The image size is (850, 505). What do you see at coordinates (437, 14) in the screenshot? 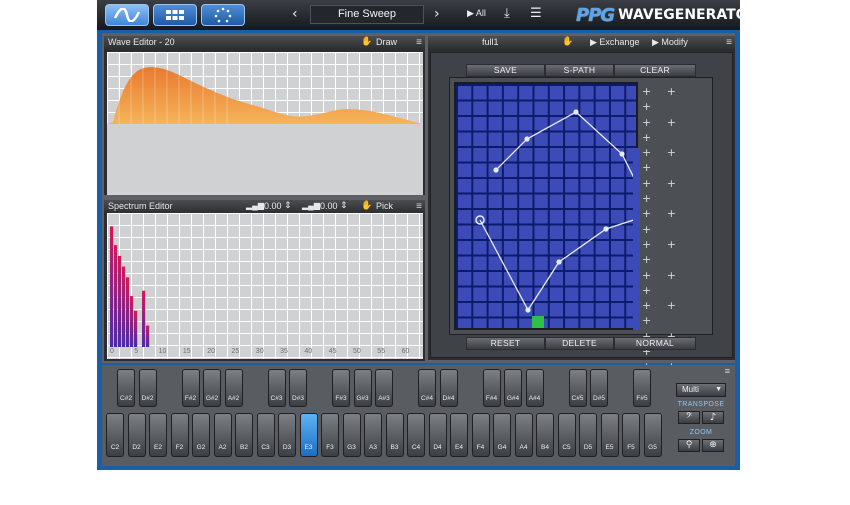
I see `next-preset-arrow-icon: ›` at bounding box center [437, 14].